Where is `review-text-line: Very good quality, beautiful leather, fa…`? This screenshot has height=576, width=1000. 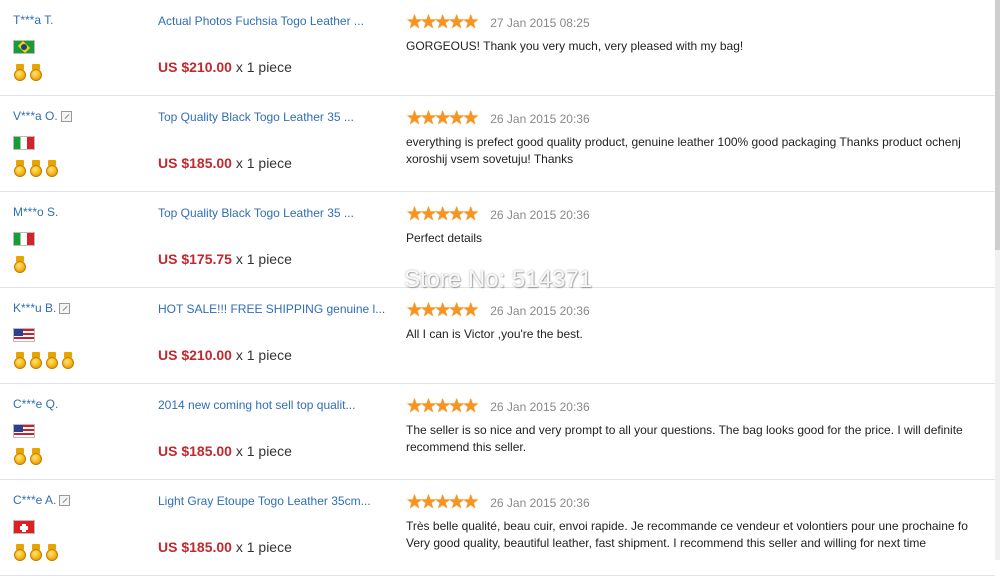
review-text-line: Very good quality, beautiful leather, fa… is located at coordinates (666, 543).